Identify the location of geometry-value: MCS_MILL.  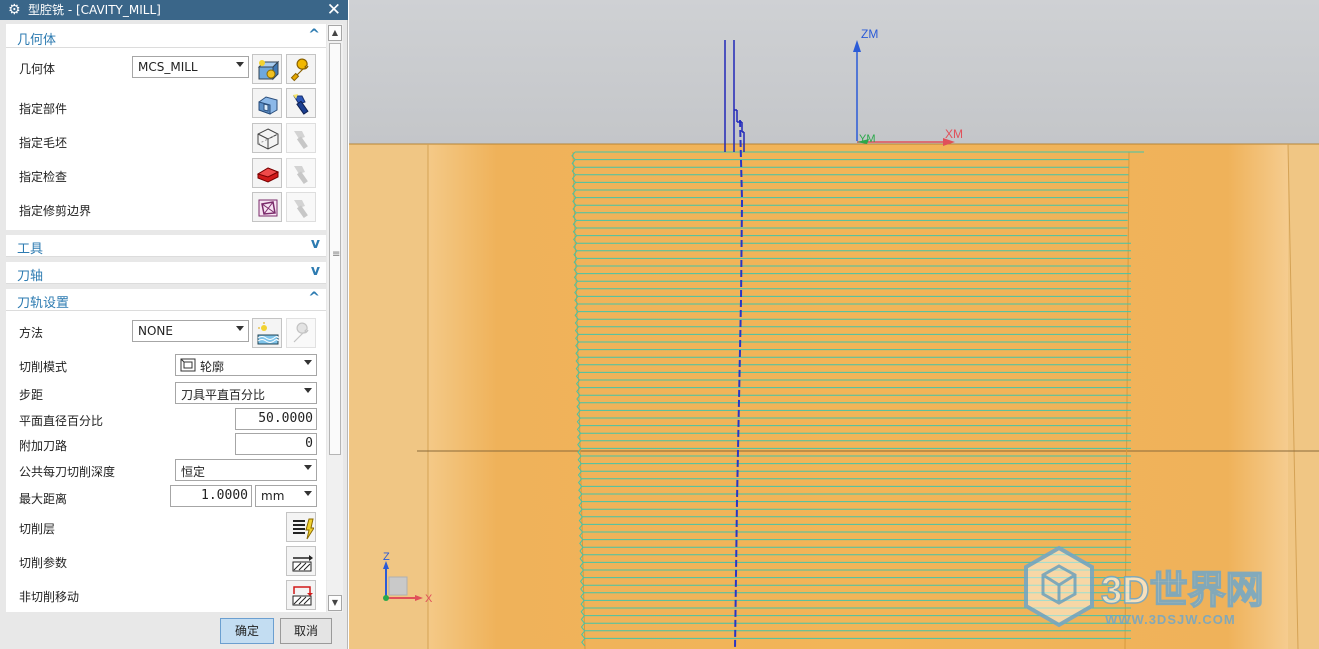
(168, 67).